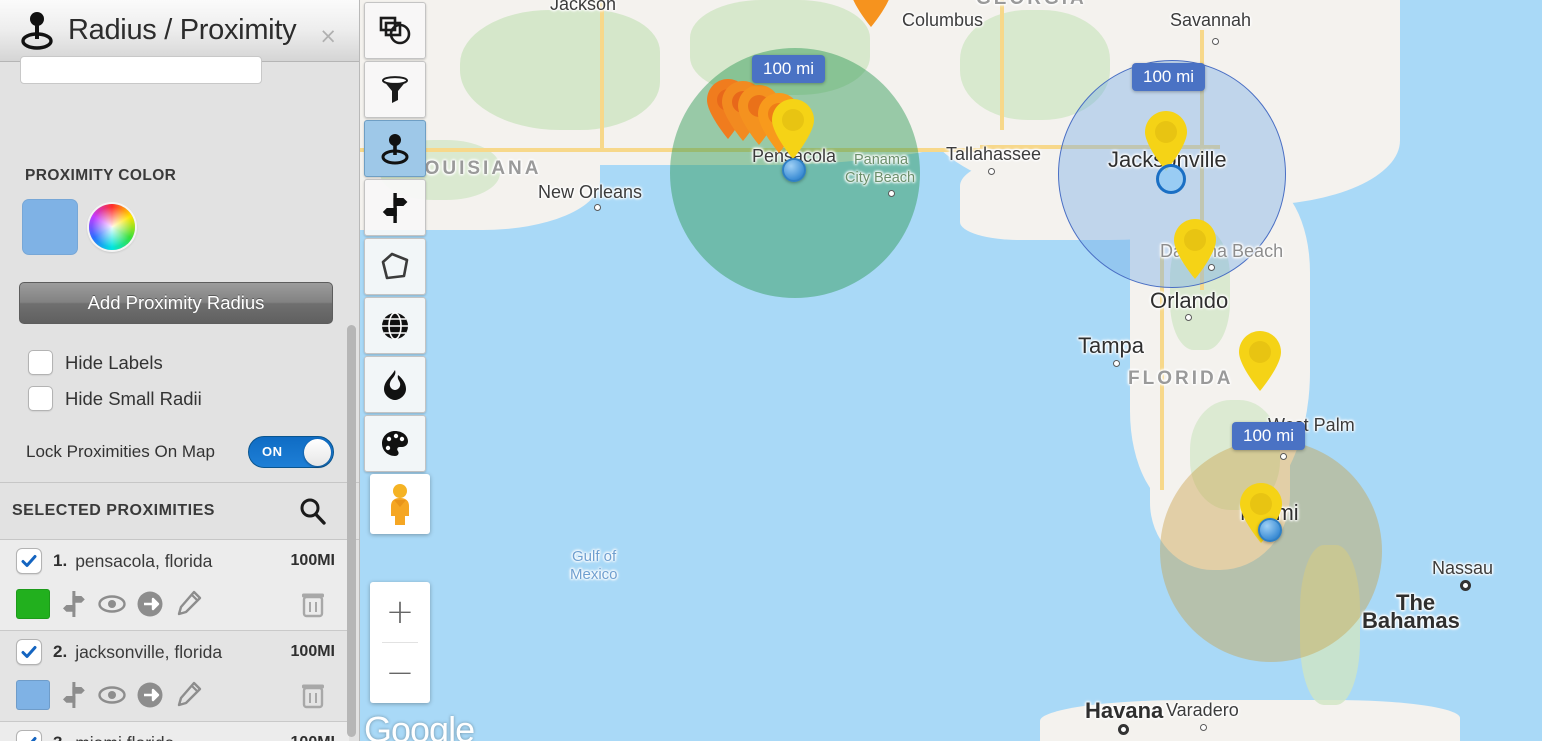  I want to click on hide-labels-checkbox-row: Hide Labels, so click(95, 362).